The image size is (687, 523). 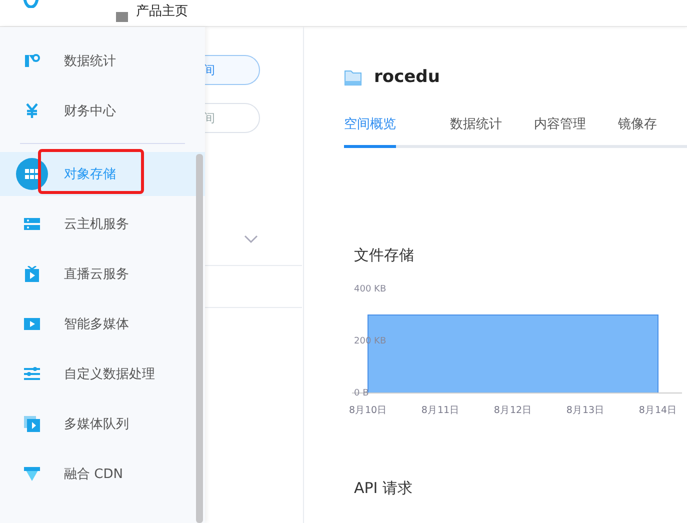 What do you see at coordinates (102, 374) in the screenshot?
I see `sidebar-item: 自定义数据处理` at bounding box center [102, 374].